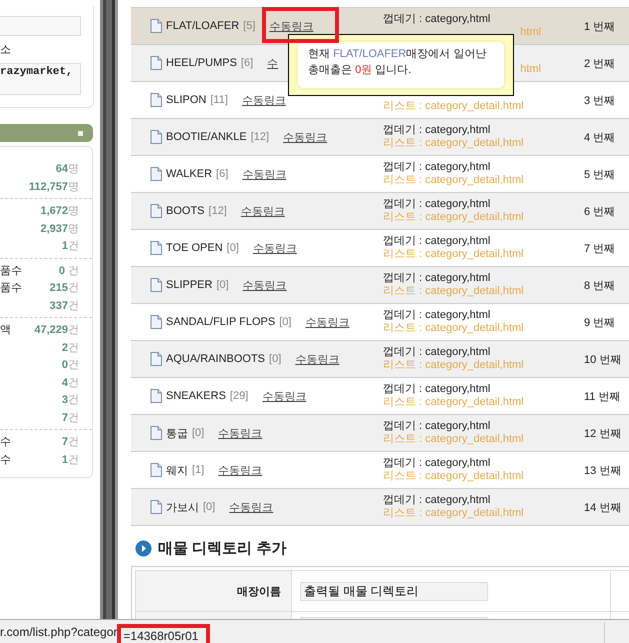 This screenshot has width=629, height=643. What do you see at coordinates (198, 470) in the screenshot?
I see `item-count: [1]` at bounding box center [198, 470].